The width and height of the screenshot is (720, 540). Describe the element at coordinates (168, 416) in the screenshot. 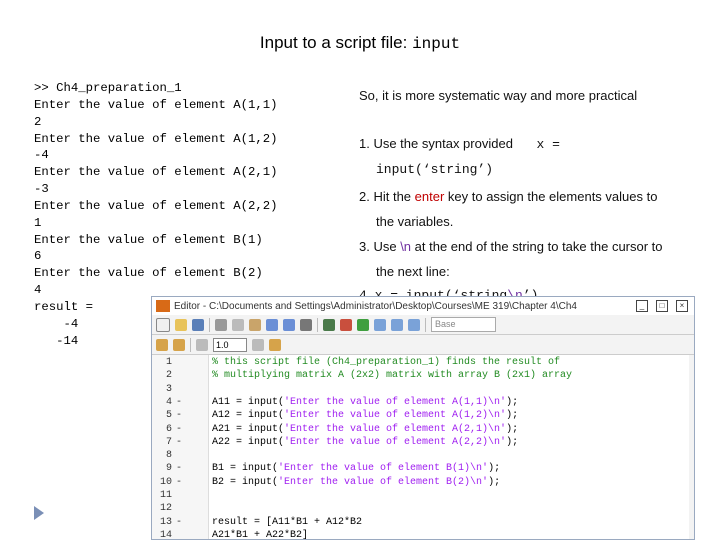

I see `line-number: 5` at that location.